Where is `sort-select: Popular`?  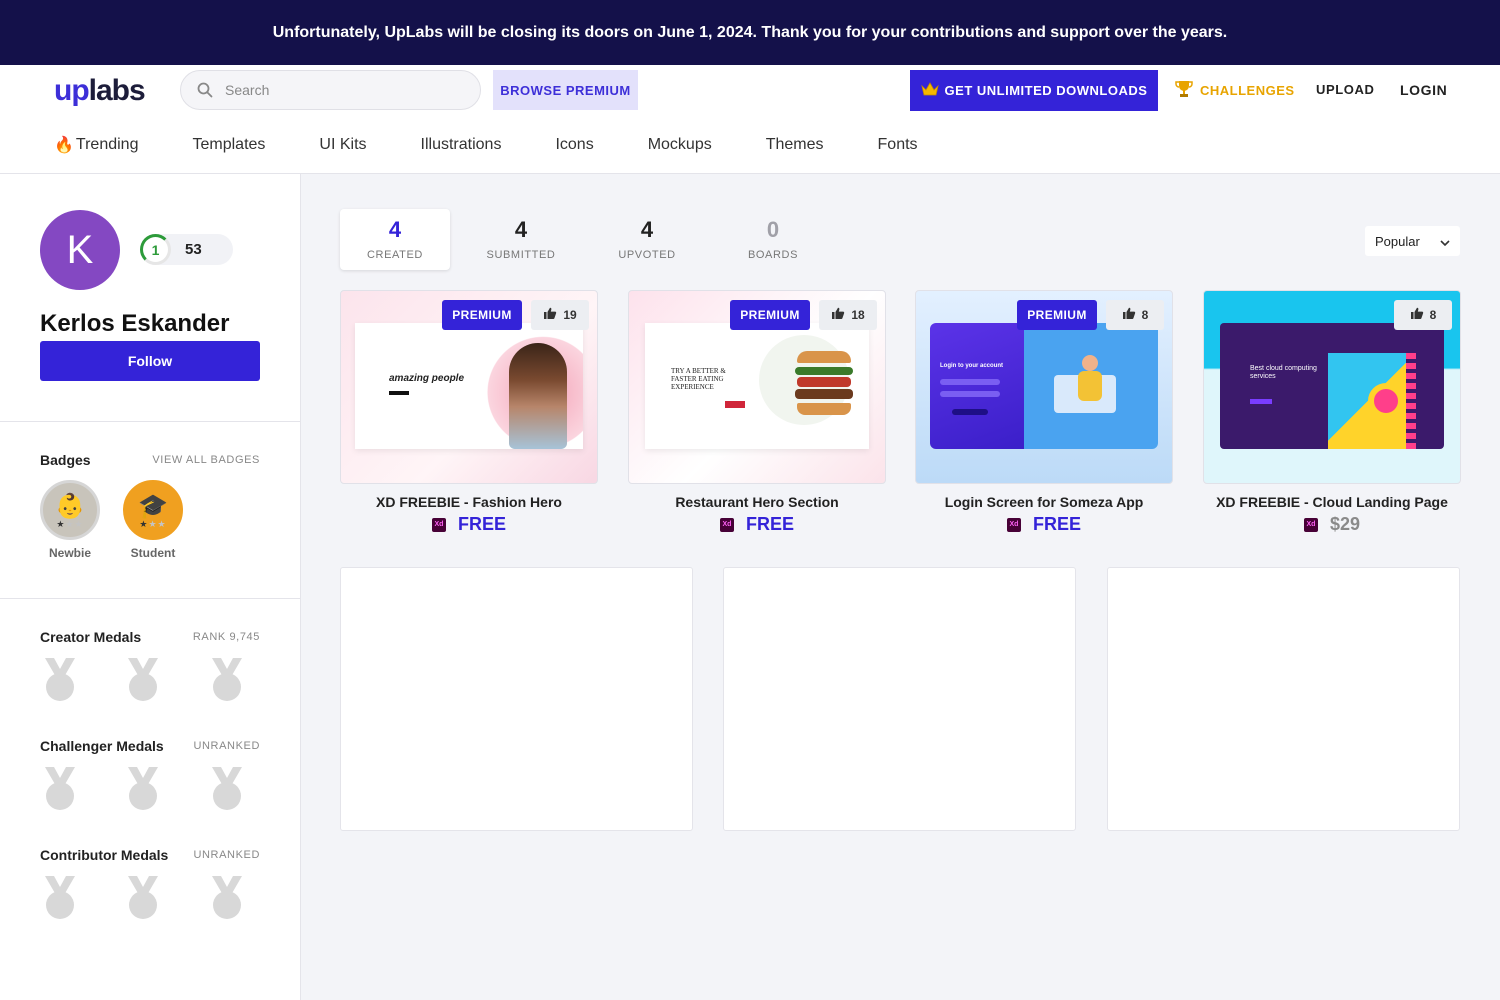 sort-select: Popular is located at coordinates (1412, 241).